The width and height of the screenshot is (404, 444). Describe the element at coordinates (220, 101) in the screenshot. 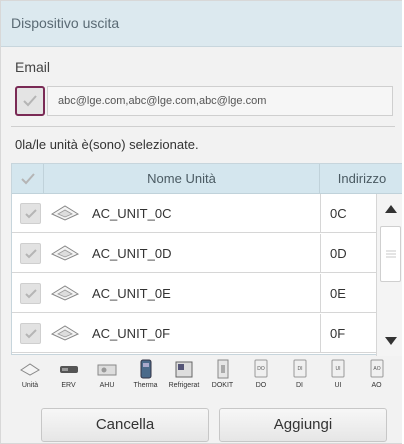

I see `email-field: abc@lge.com,abc@lge.com,abc@lge.com` at that location.